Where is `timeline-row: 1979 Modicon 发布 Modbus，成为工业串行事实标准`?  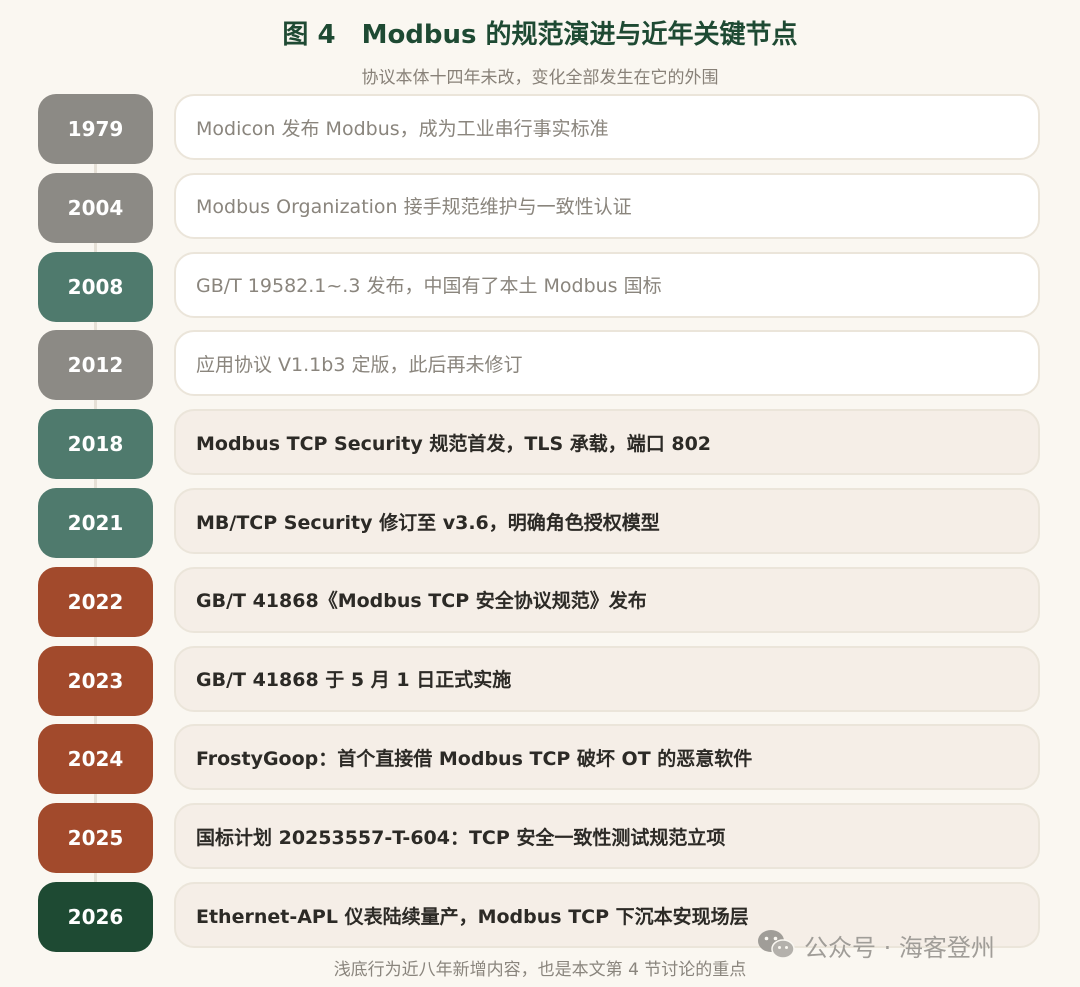 timeline-row: 1979 Modicon 发布 Modbus，成为工业串行事实标准 is located at coordinates (540, 129).